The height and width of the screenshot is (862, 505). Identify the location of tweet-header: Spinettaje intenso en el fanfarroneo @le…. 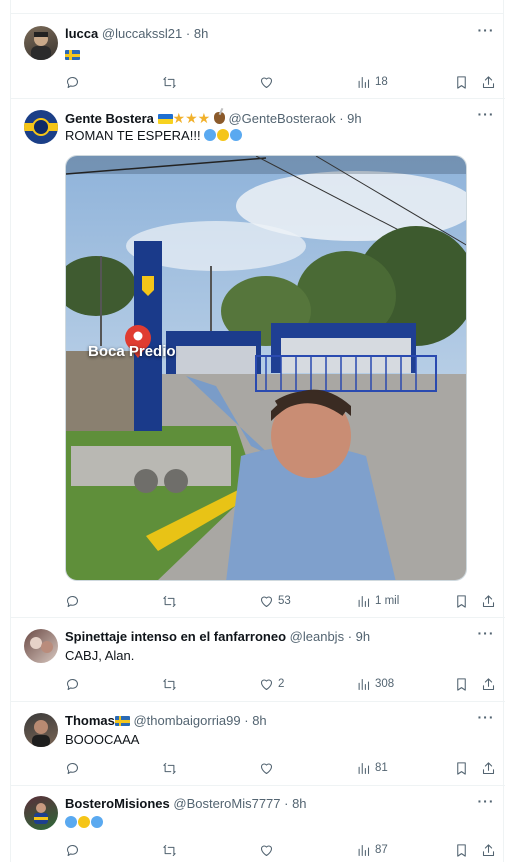
(265, 637).